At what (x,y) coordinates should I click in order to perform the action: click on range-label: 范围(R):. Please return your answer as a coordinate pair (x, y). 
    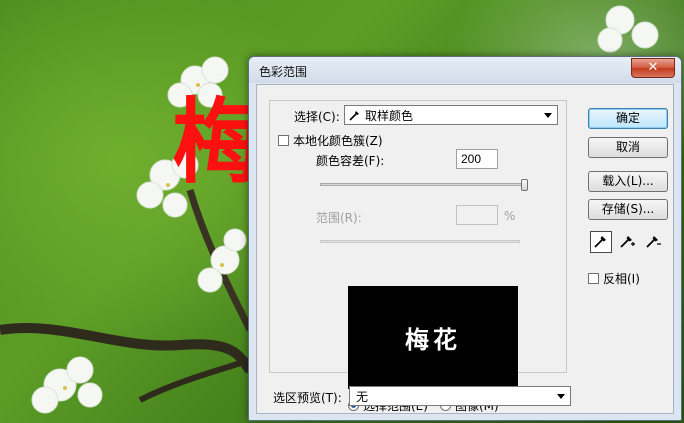
    Looking at the image, I should click on (339, 218).